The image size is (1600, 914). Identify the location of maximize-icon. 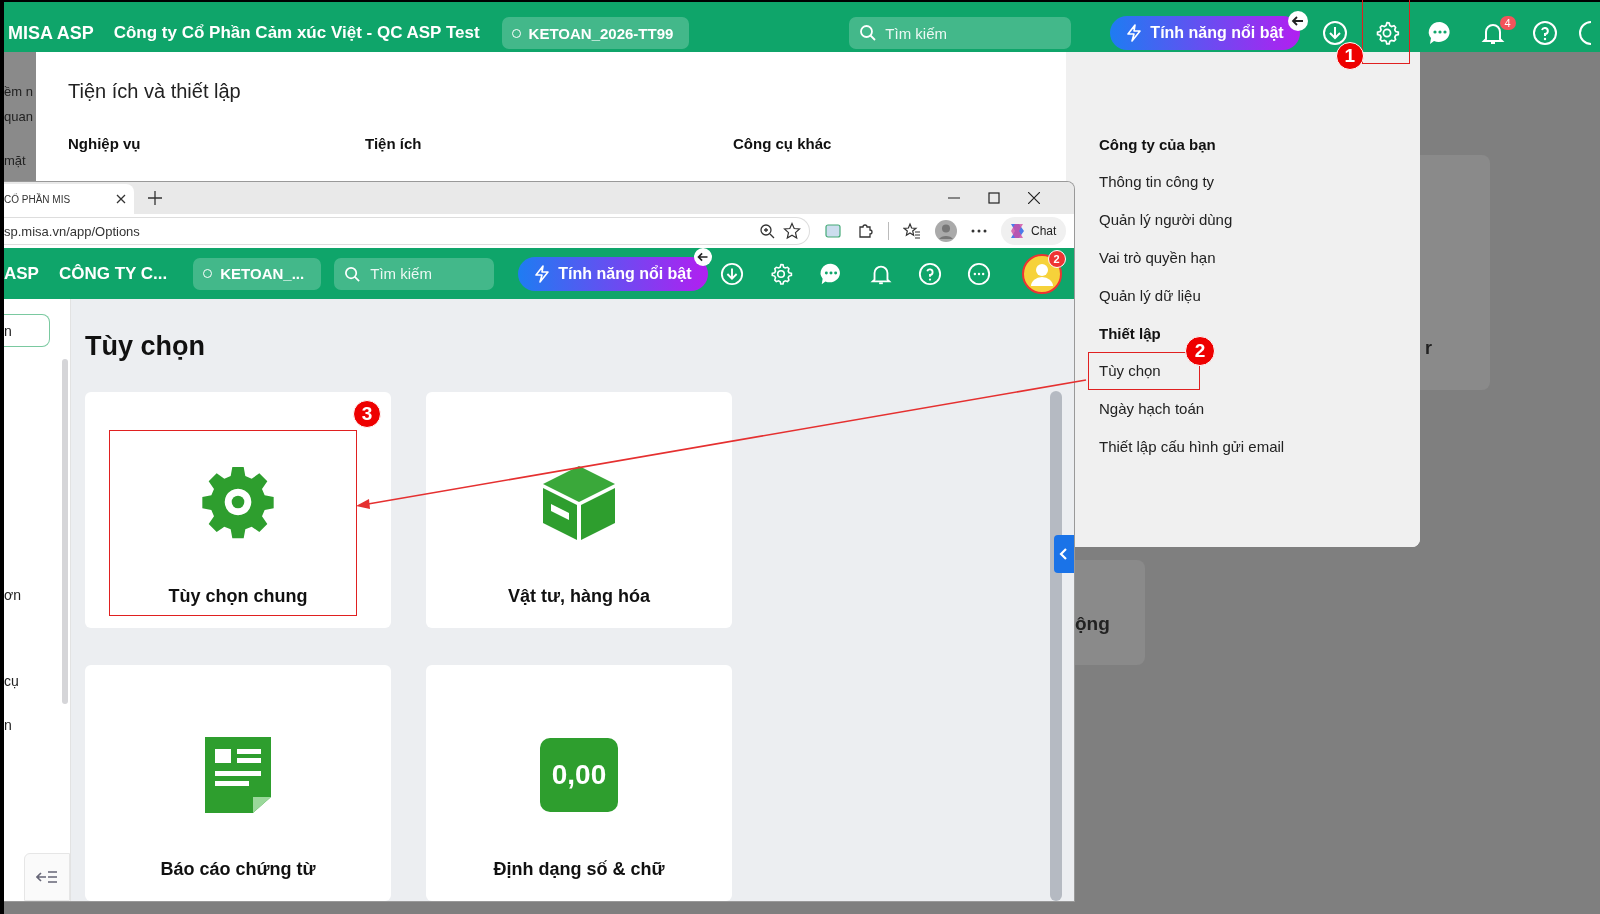
(994, 198).